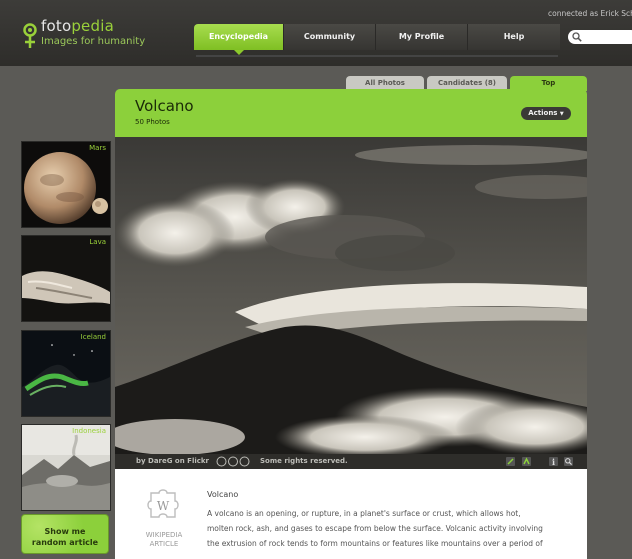  I want to click on search-icon, so click(577, 37).